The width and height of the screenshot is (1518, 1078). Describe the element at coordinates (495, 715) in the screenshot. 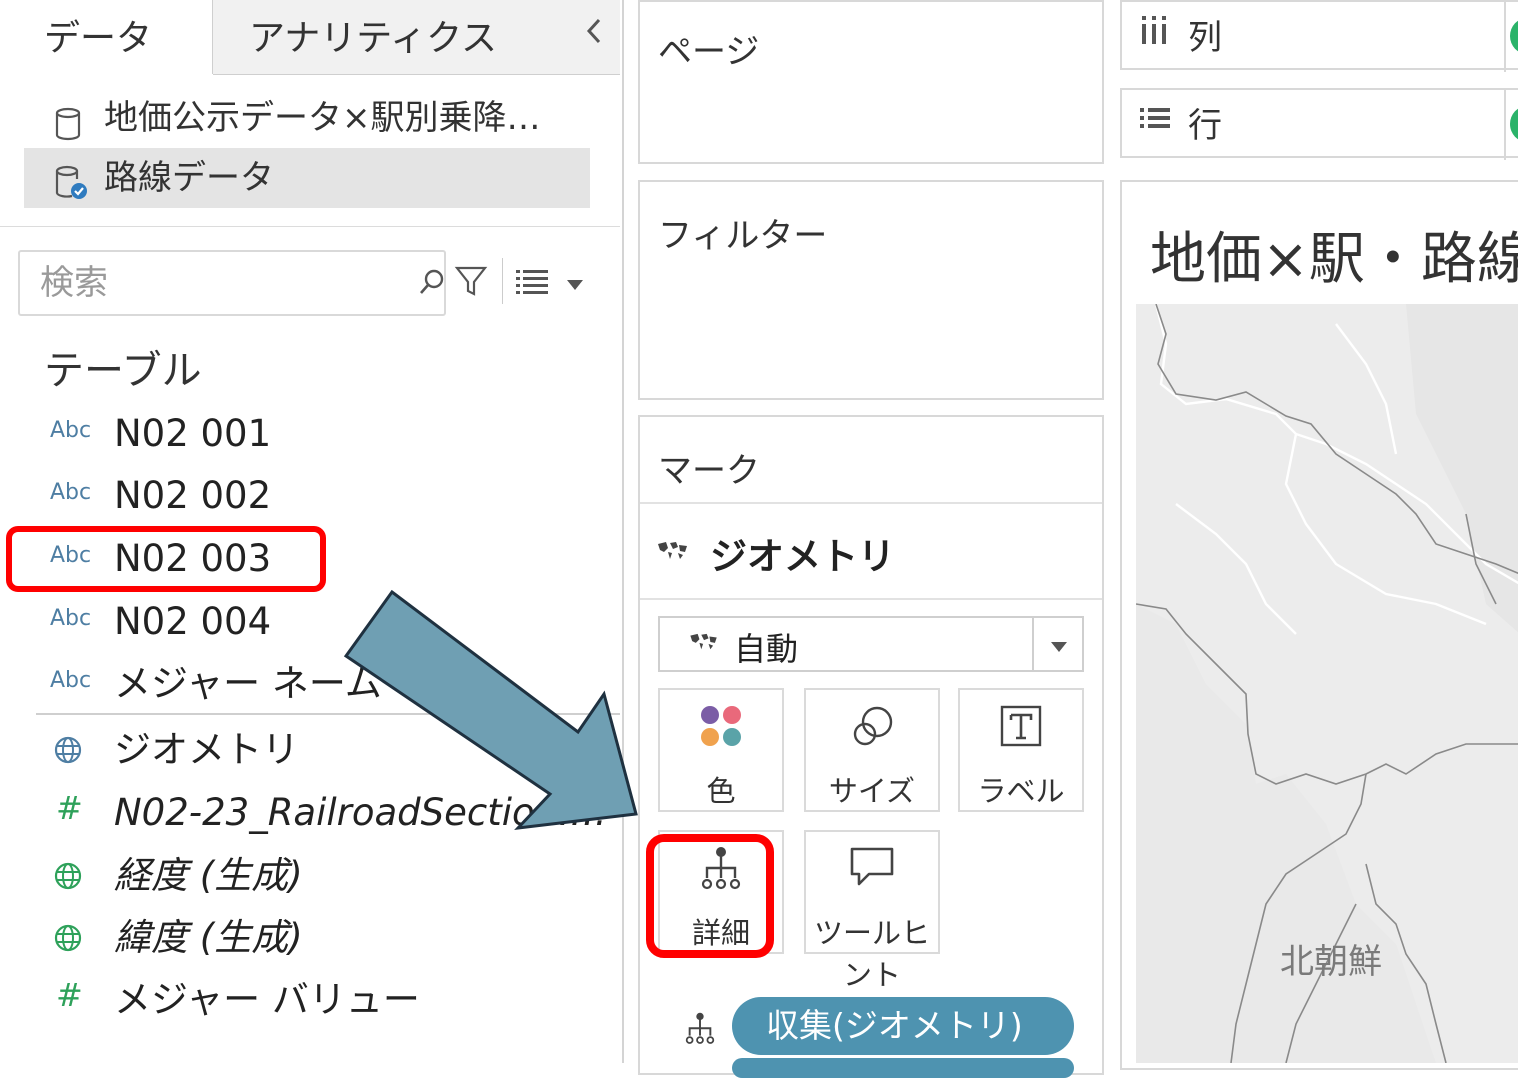

I see `annotation-arrow` at that location.